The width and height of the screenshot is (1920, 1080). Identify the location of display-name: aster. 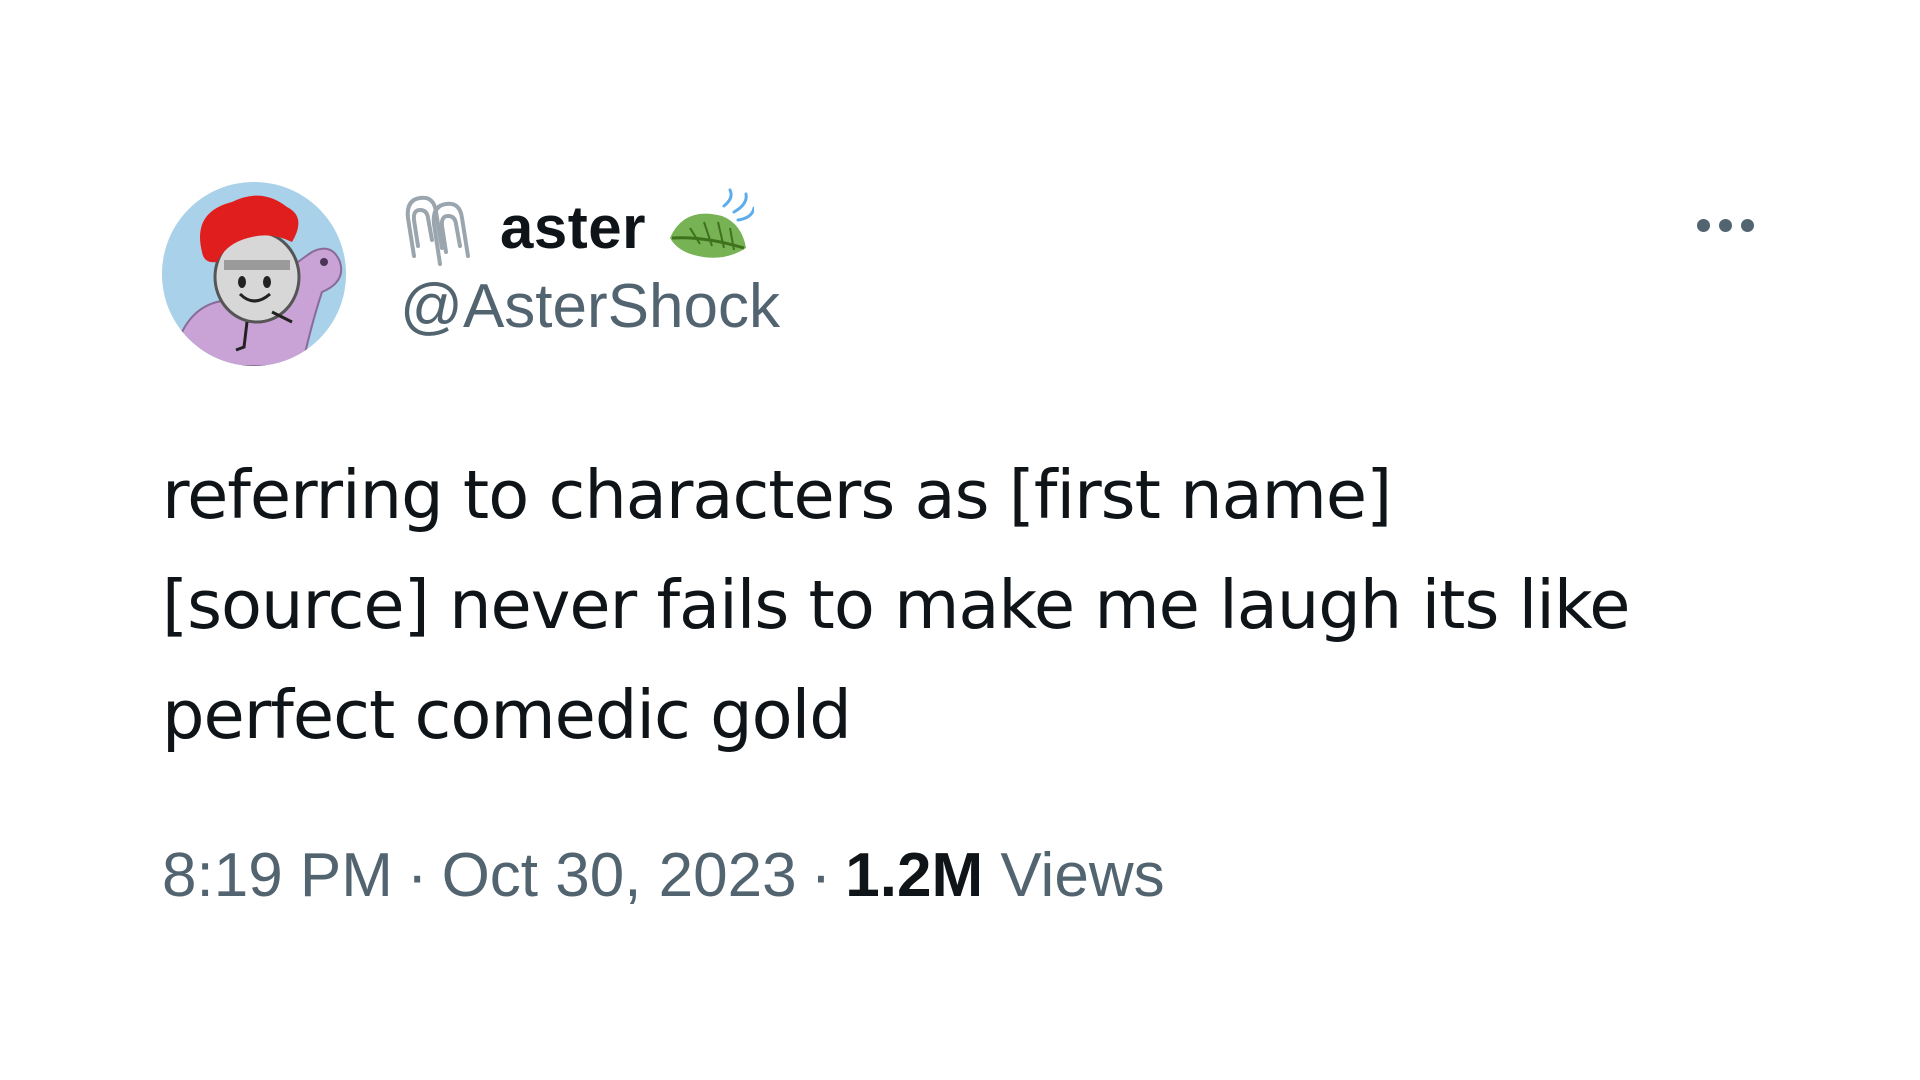
(573, 227).